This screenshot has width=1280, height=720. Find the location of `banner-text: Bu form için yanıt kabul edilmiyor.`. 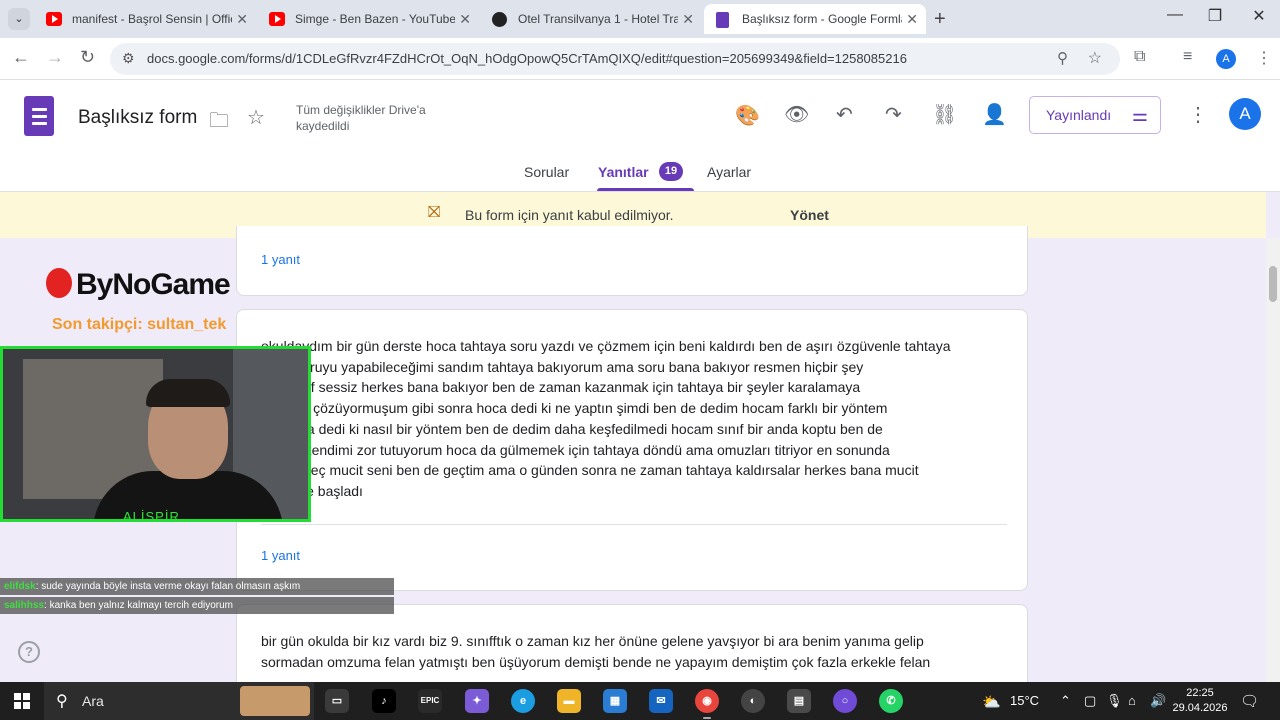

banner-text: Bu form için yanıt kabul edilmiyor. is located at coordinates (569, 215).